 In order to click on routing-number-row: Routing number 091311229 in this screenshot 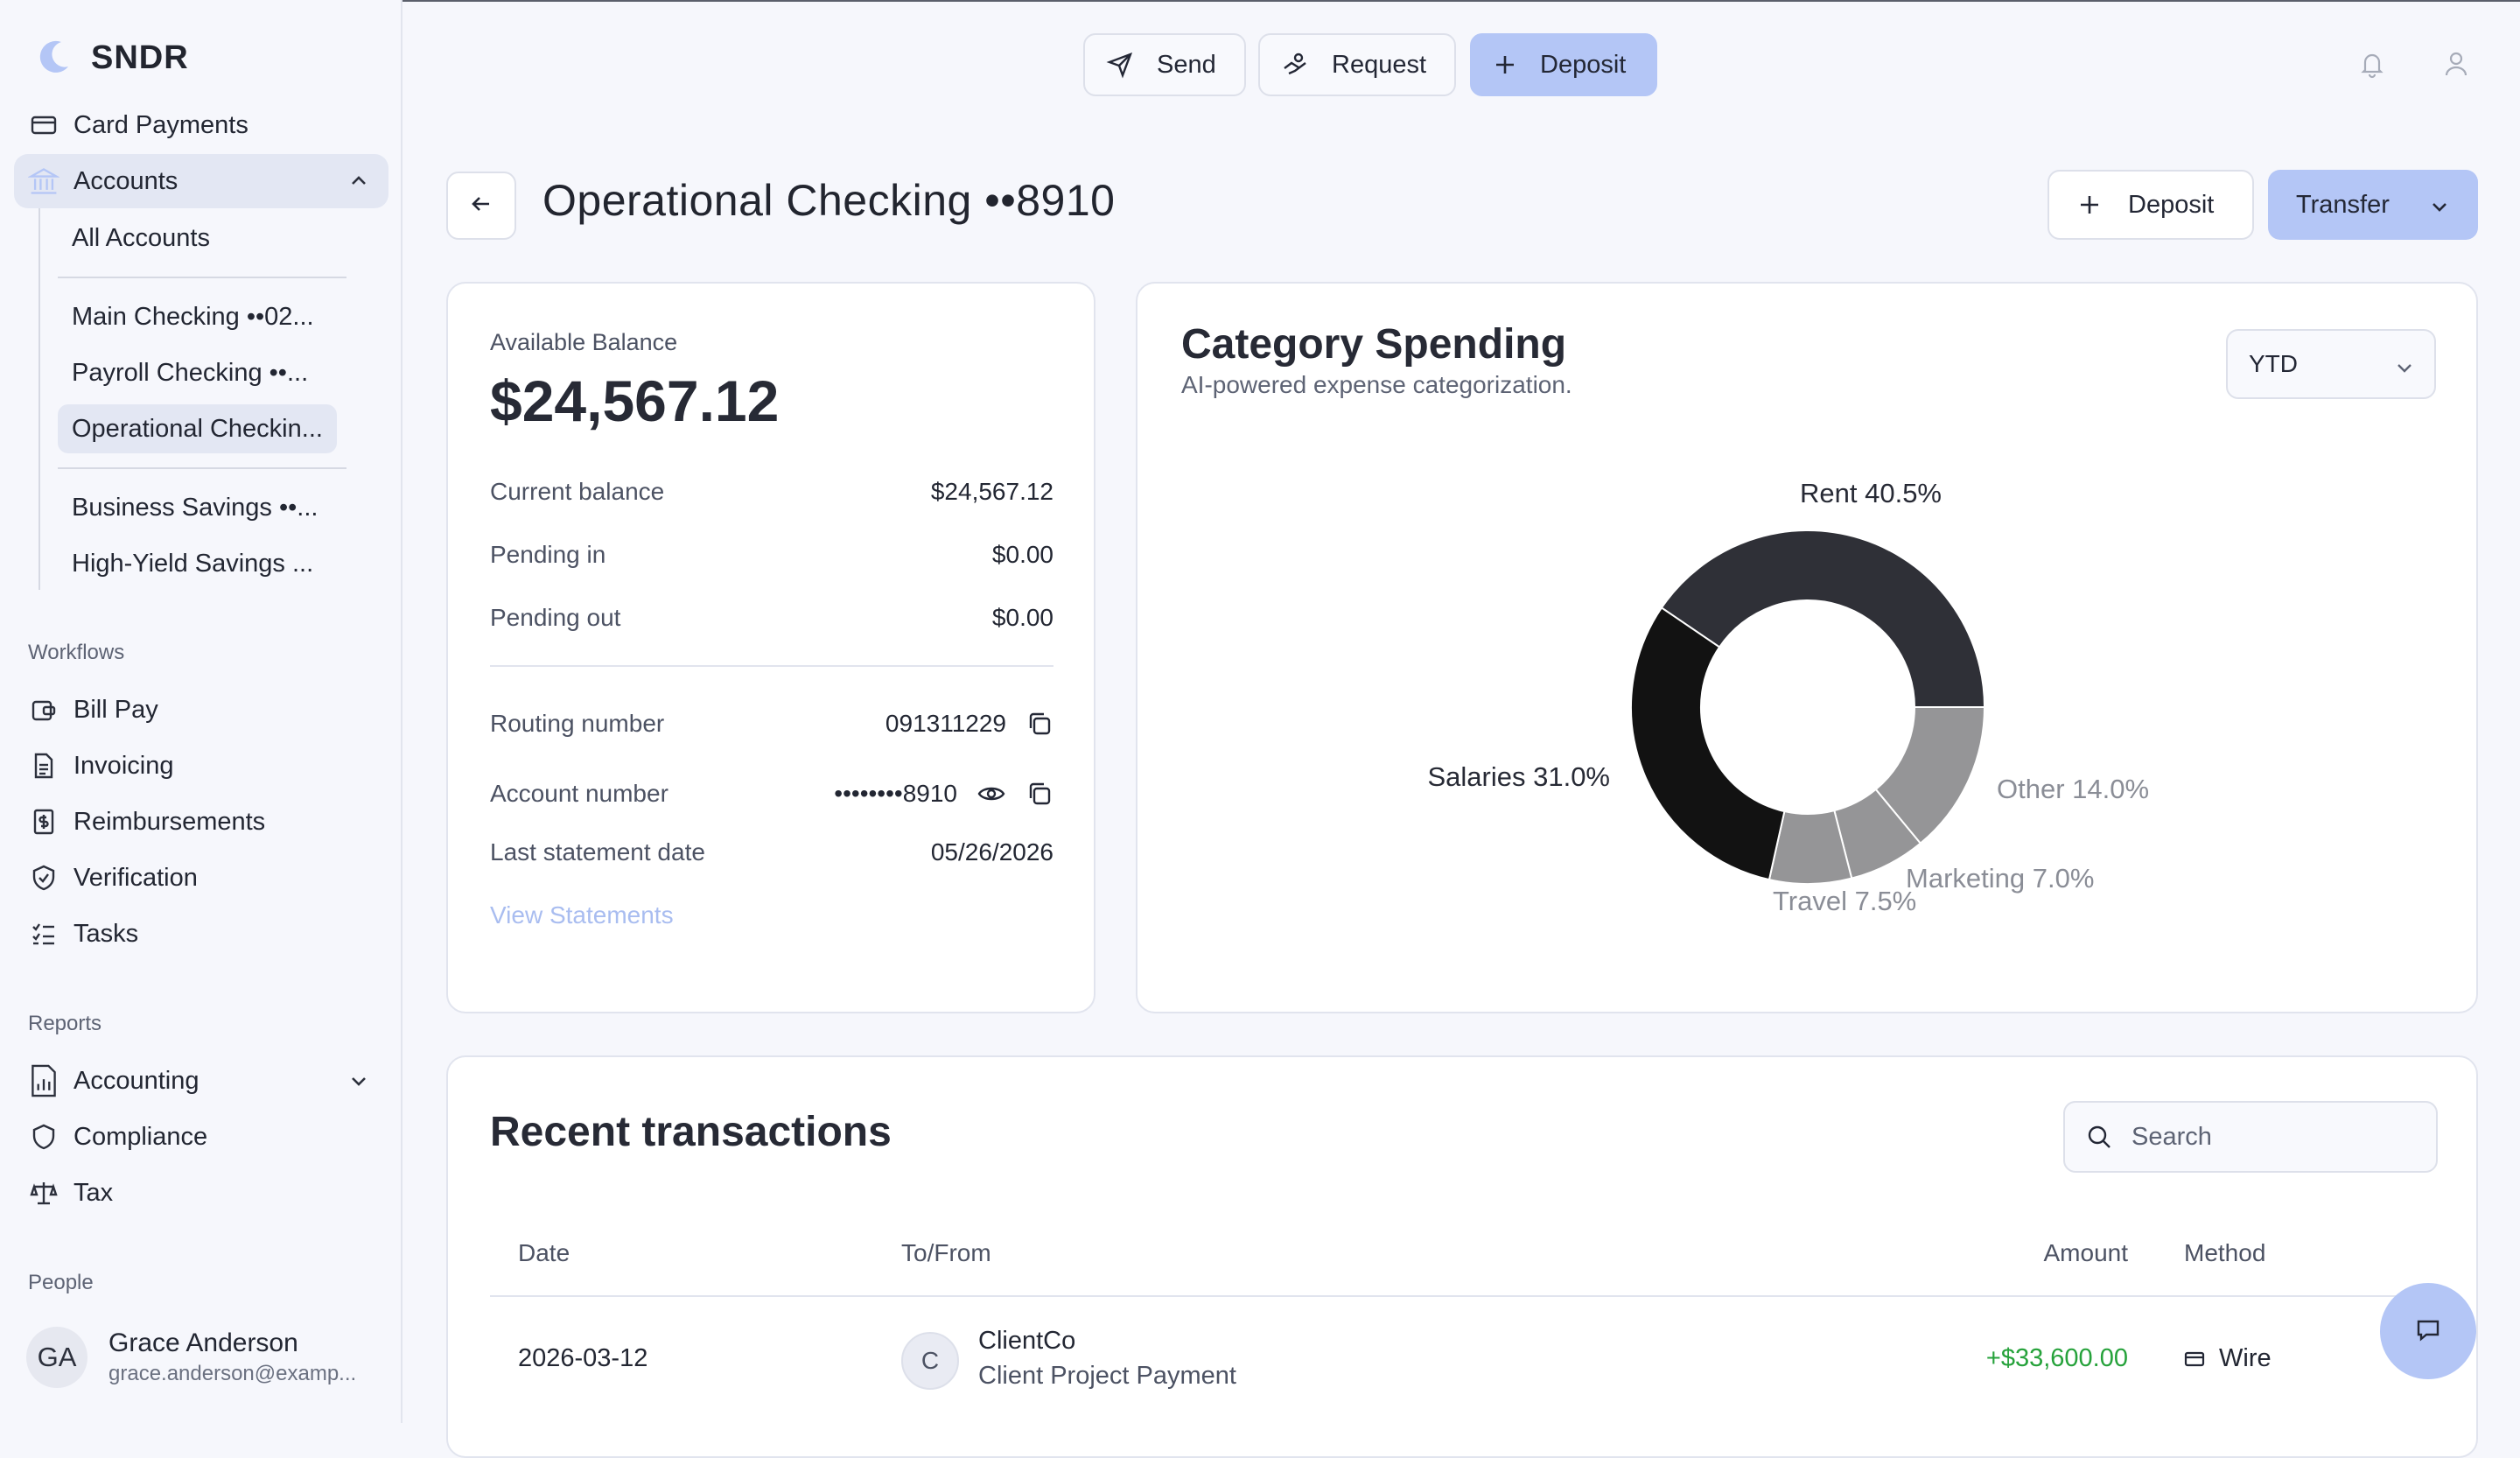, I will do `click(772, 724)`.